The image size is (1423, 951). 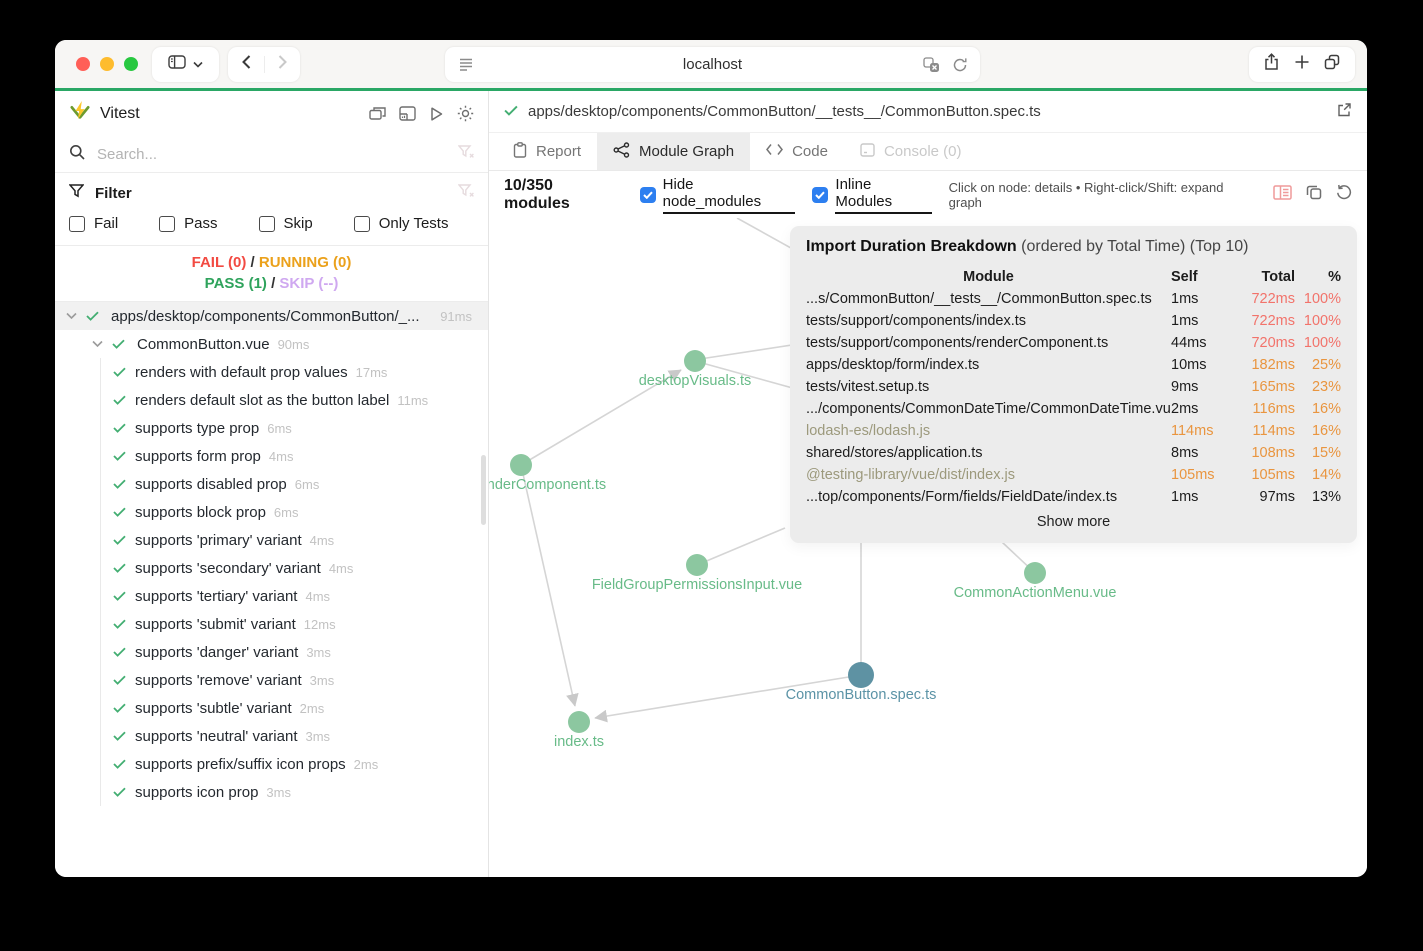 What do you see at coordinates (1189, 343) in the screenshot?
I see `self-time: 44ms` at bounding box center [1189, 343].